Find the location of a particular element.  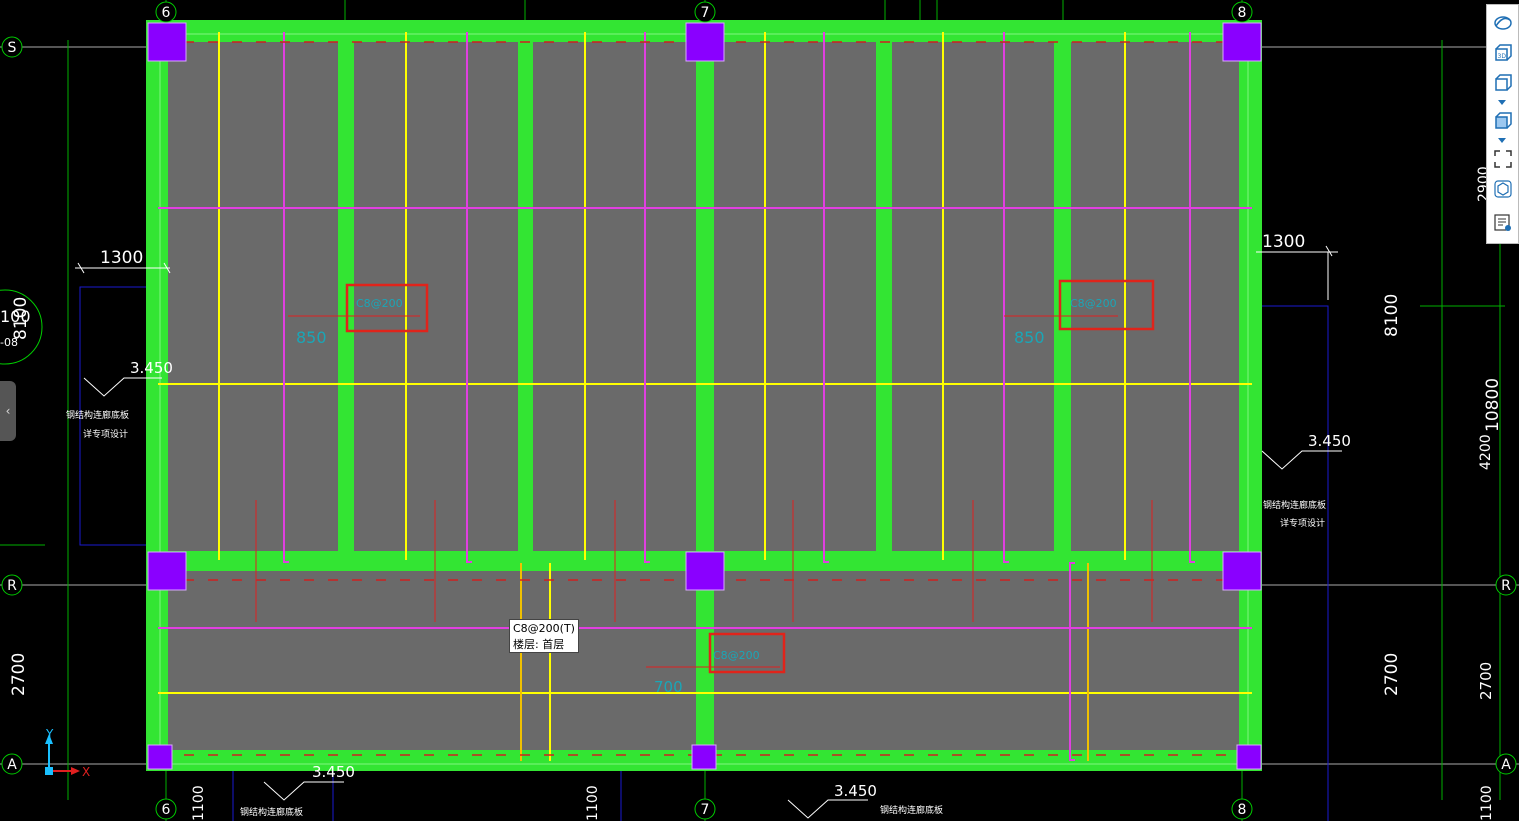

note-right-1: 钢结构连廊底板 is located at coordinates (1294, 505).